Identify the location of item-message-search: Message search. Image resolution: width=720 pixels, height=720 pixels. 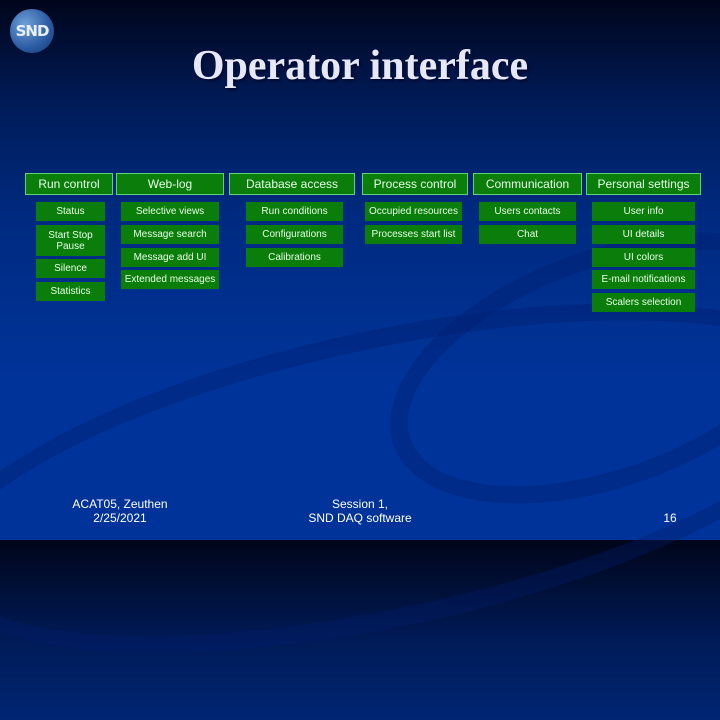
(170, 234).